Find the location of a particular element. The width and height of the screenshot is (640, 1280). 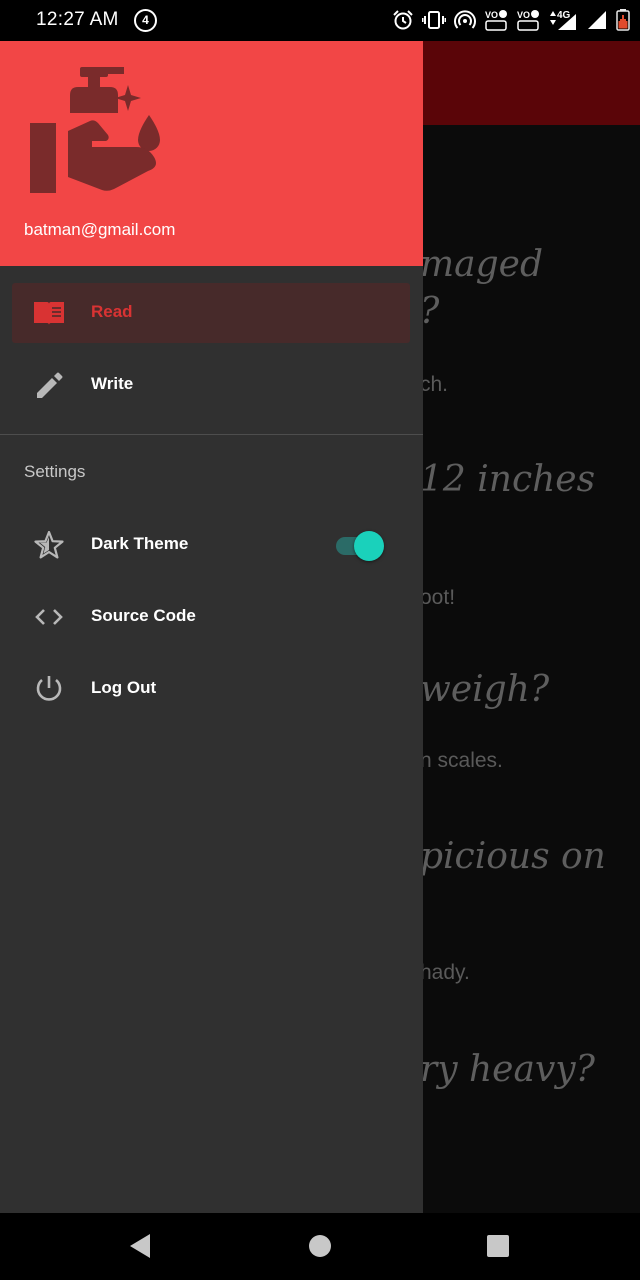

background-answer-2: oot! is located at coordinates (438, 597).